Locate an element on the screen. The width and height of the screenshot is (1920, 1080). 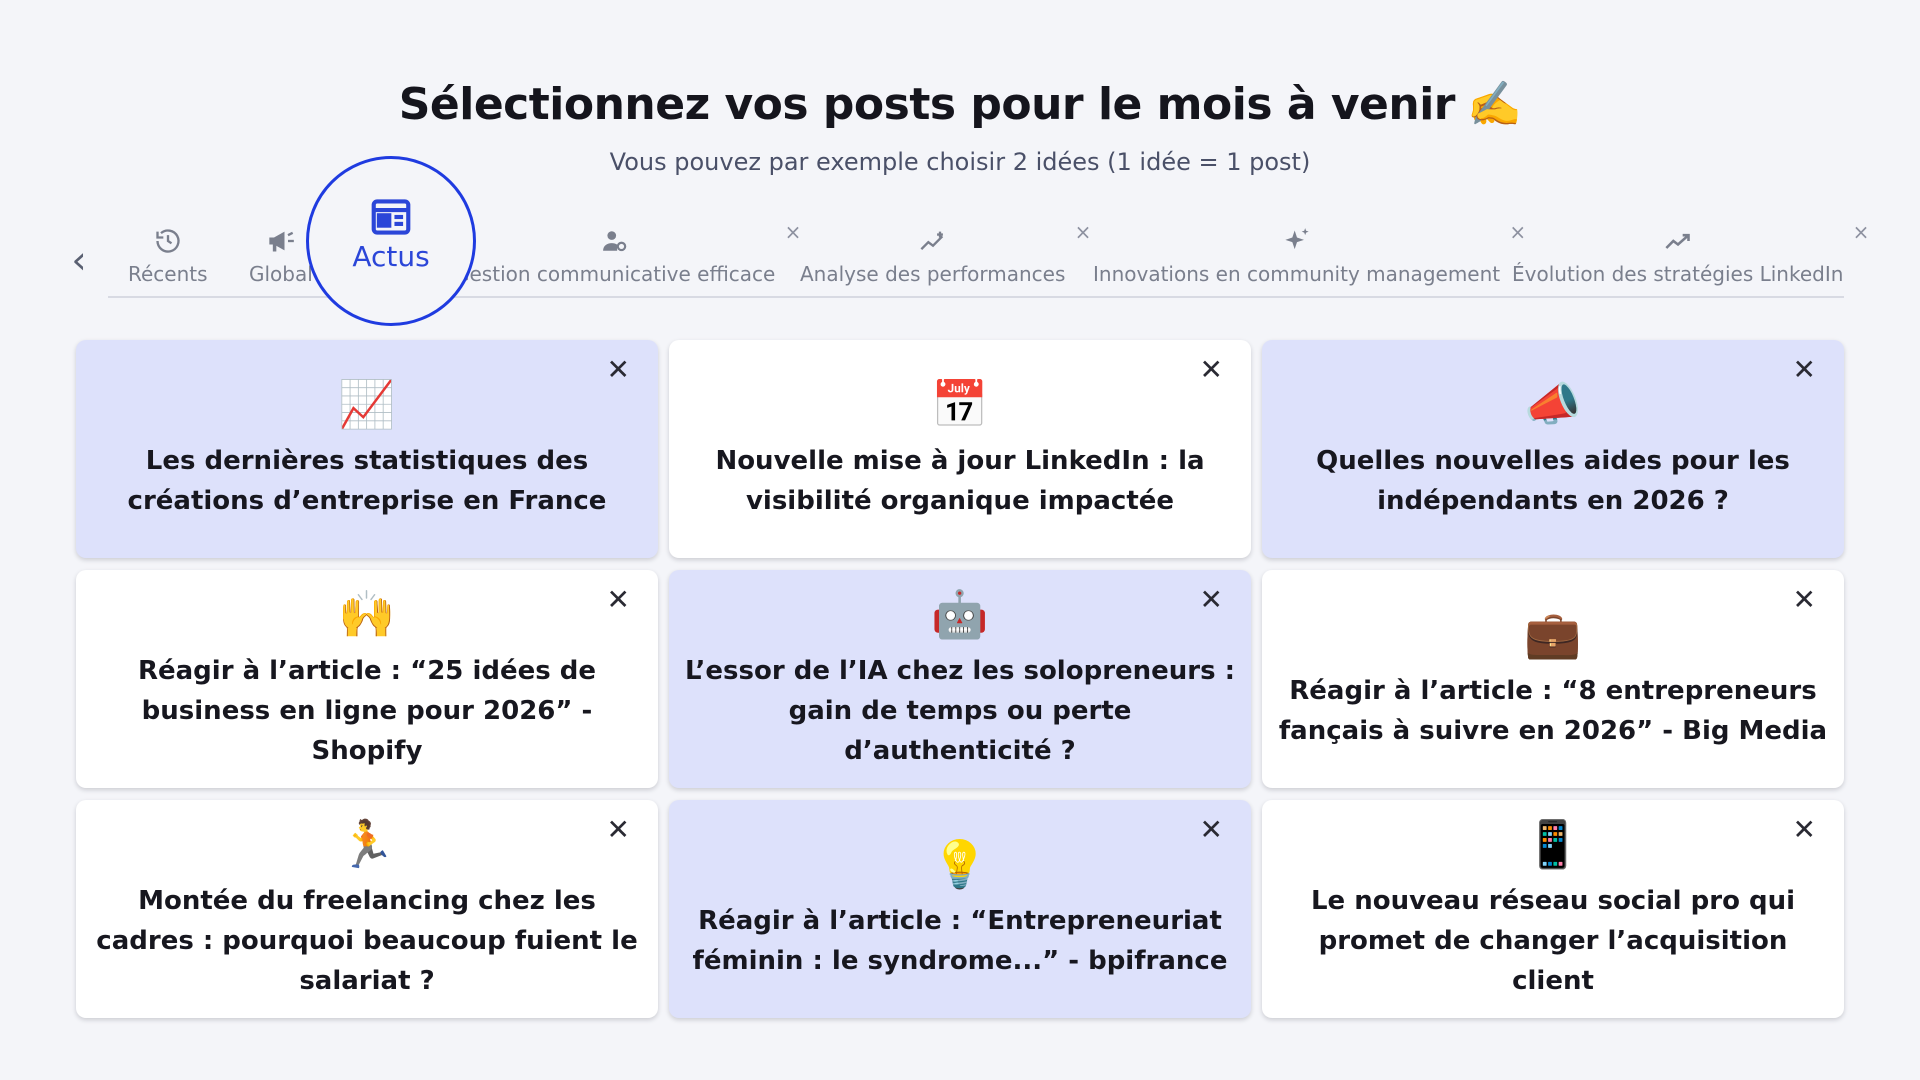
trend-sparkle-icon is located at coordinates (932, 241).